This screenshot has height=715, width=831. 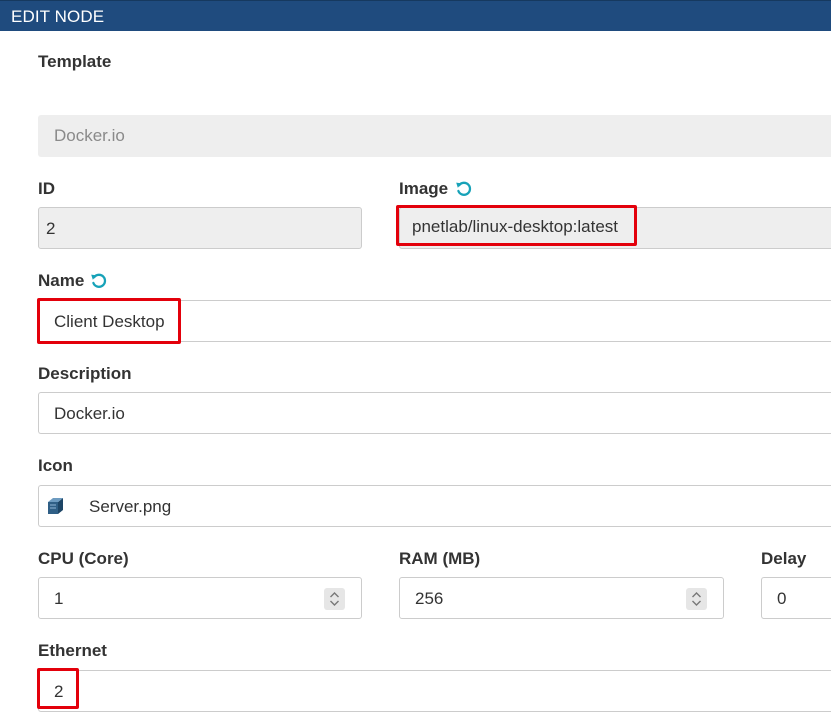 I want to click on delay-input: 0, so click(x=796, y=598).